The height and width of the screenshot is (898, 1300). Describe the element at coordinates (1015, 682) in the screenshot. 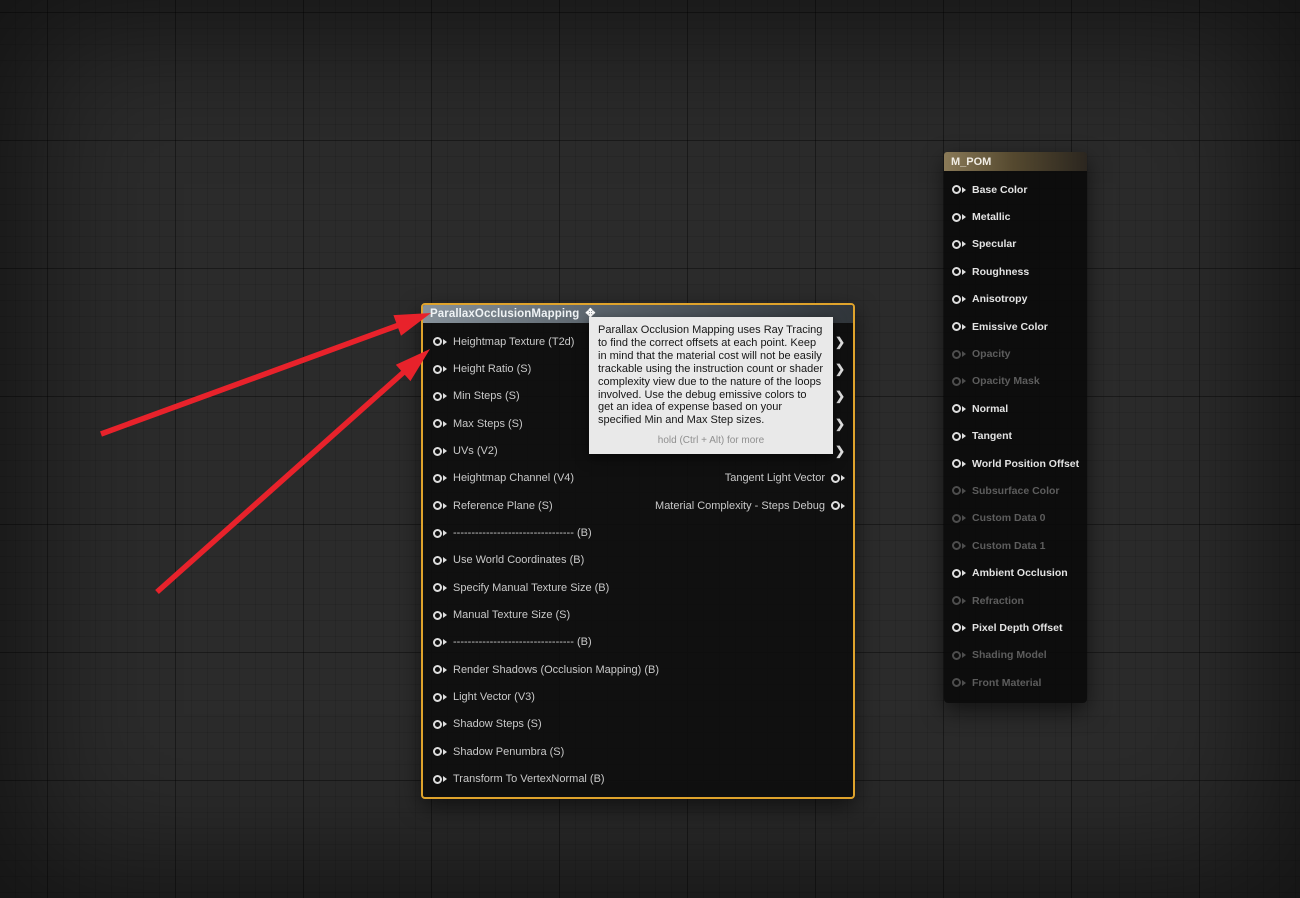

I see `material-pin-row: Front Material` at that location.